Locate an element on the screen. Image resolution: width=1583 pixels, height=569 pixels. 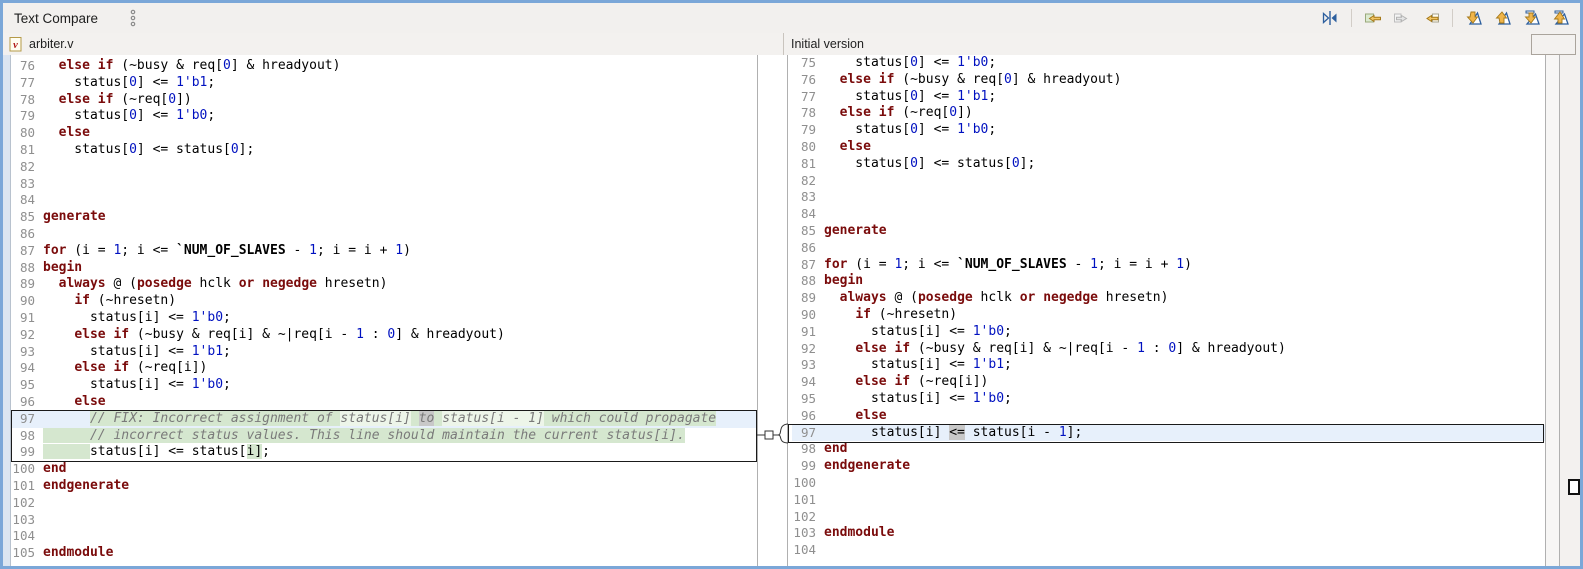
code-line: 99 endgenerate is located at coordinates (1168, 466).